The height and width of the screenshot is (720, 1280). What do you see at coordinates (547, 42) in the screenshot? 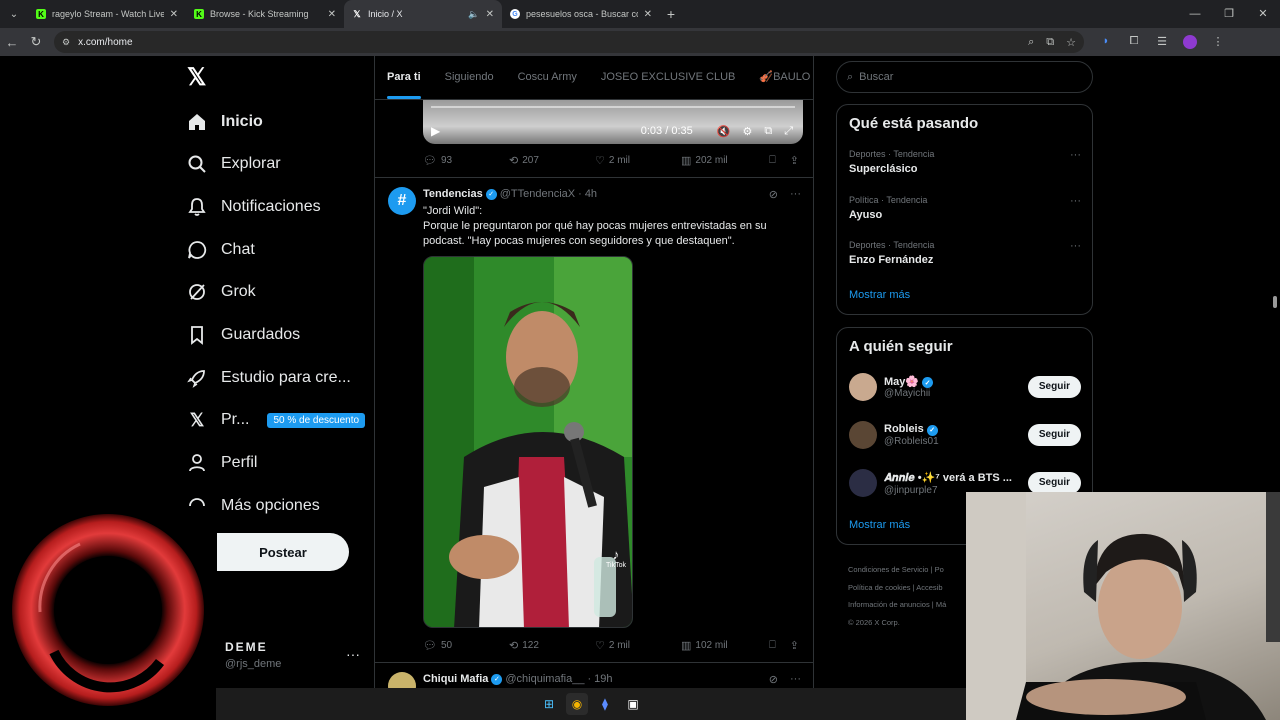
I see `url-text: x.com/home` at bounding box center [547, 42].